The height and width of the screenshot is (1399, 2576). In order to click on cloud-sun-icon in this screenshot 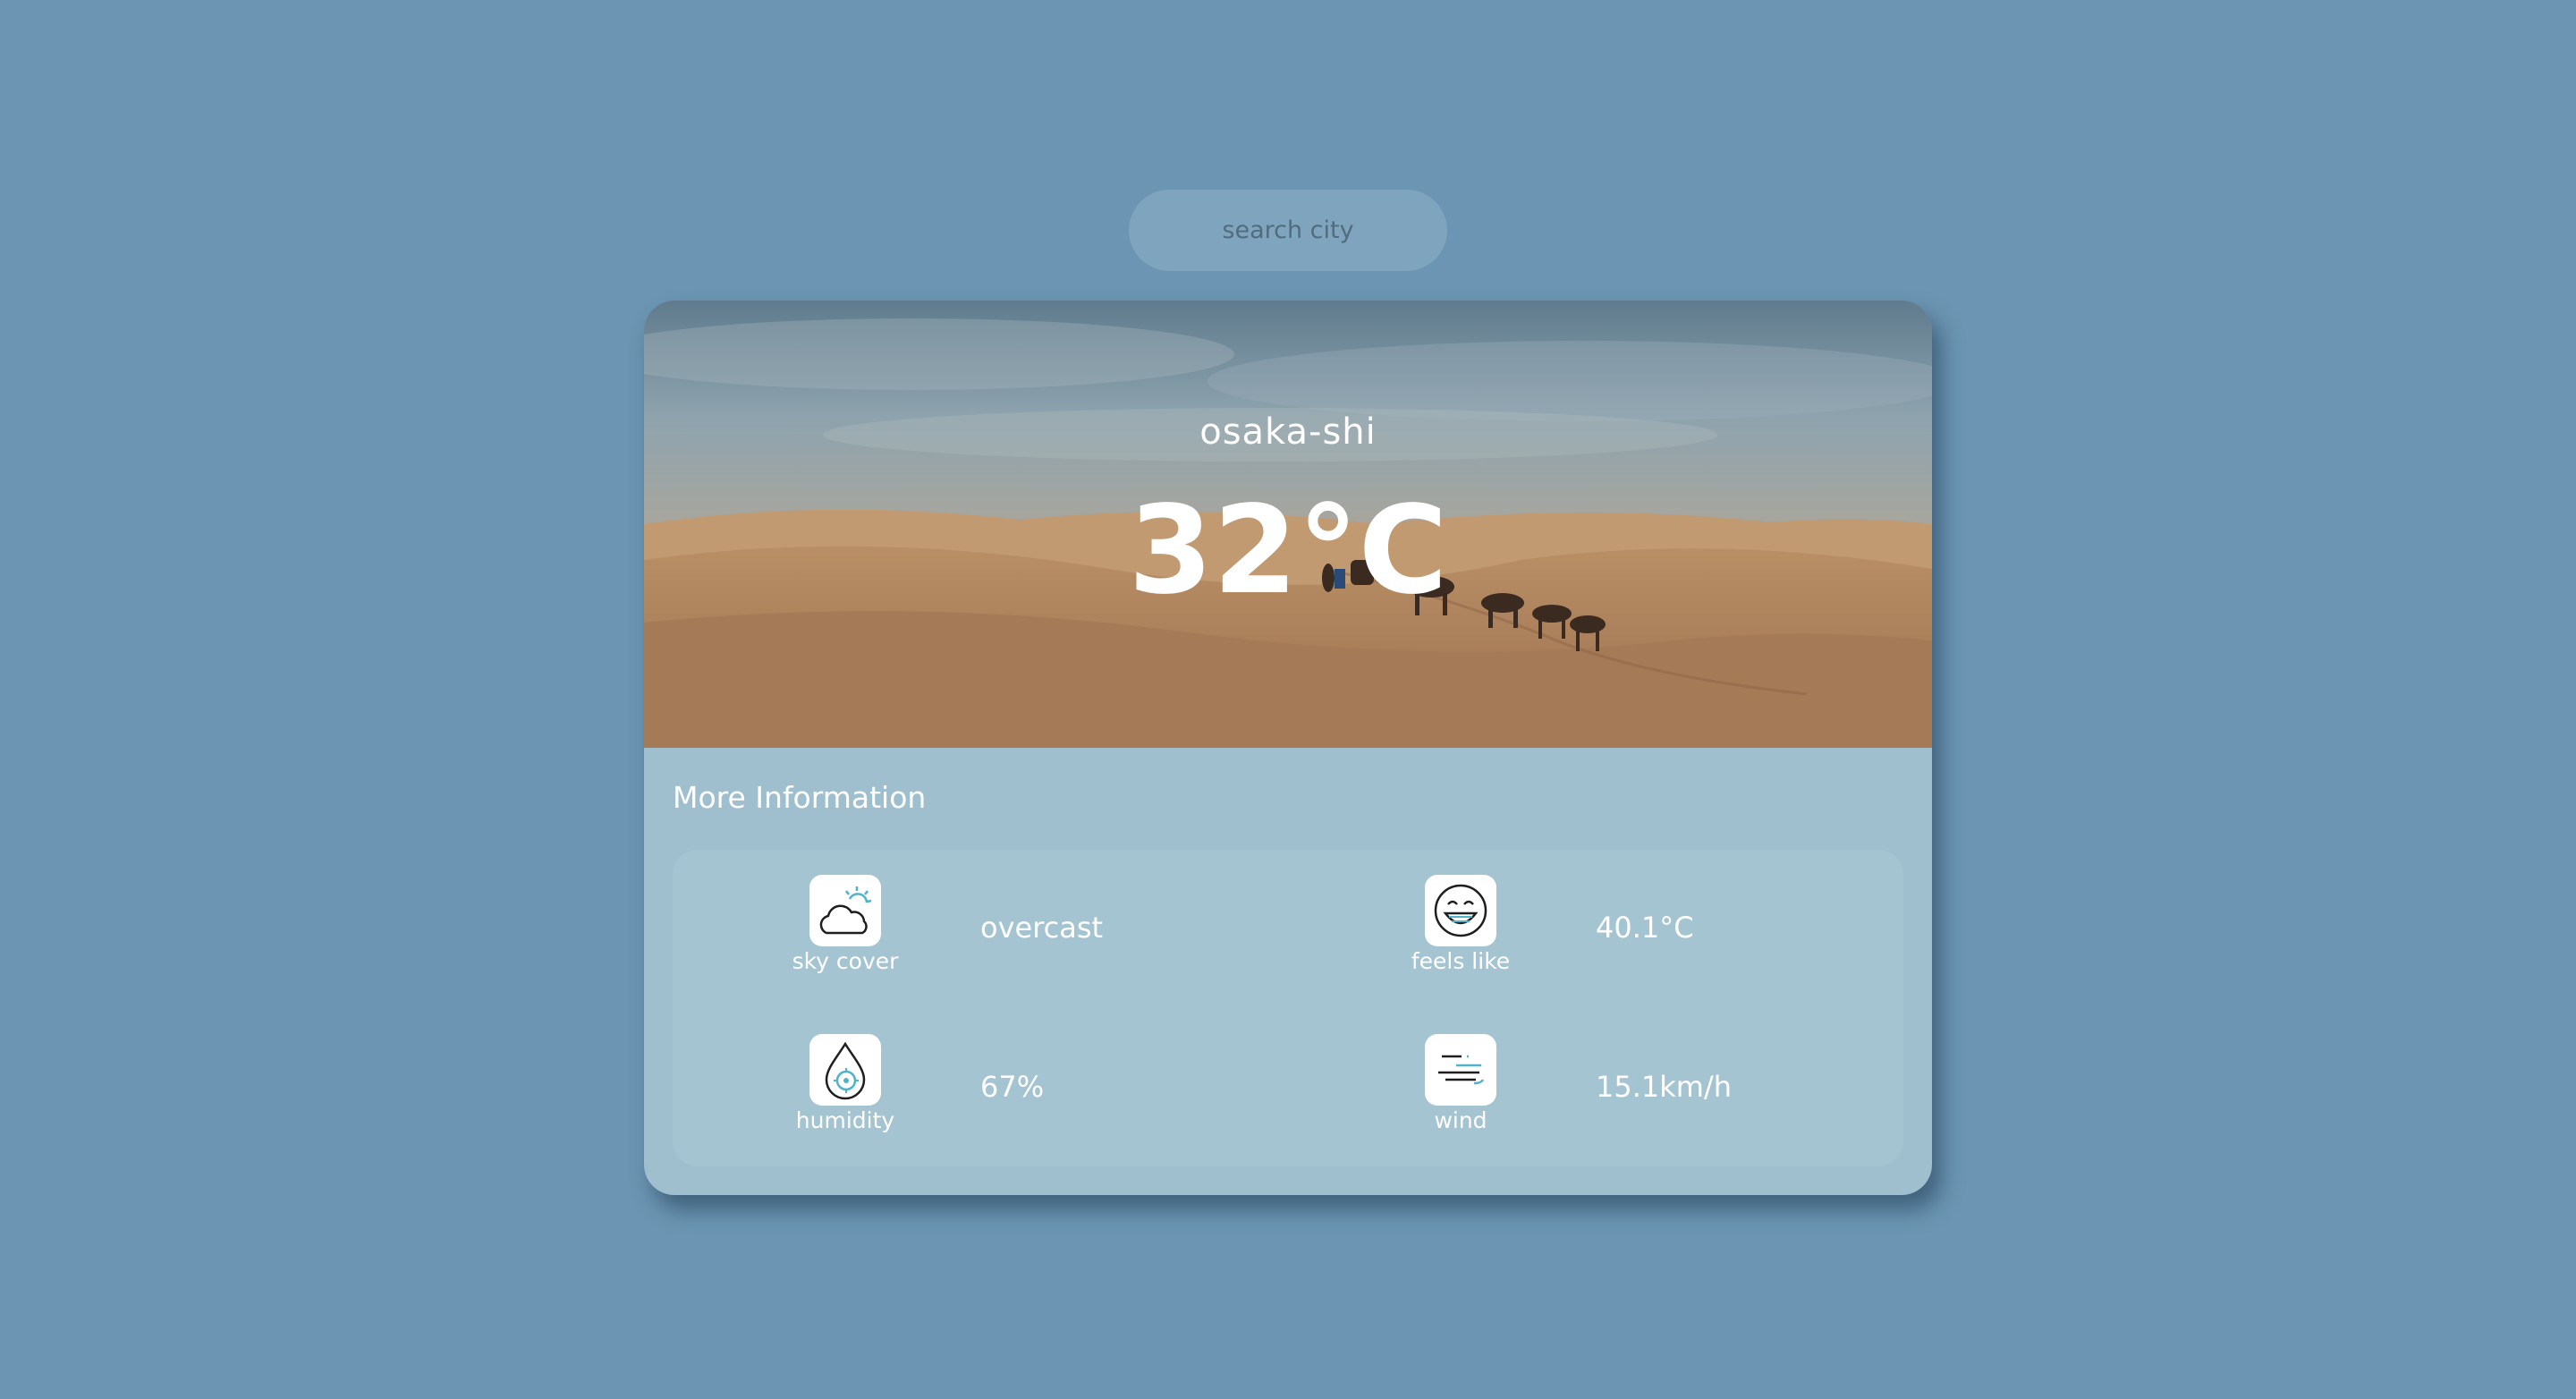, I will do `click(845, 910)`.